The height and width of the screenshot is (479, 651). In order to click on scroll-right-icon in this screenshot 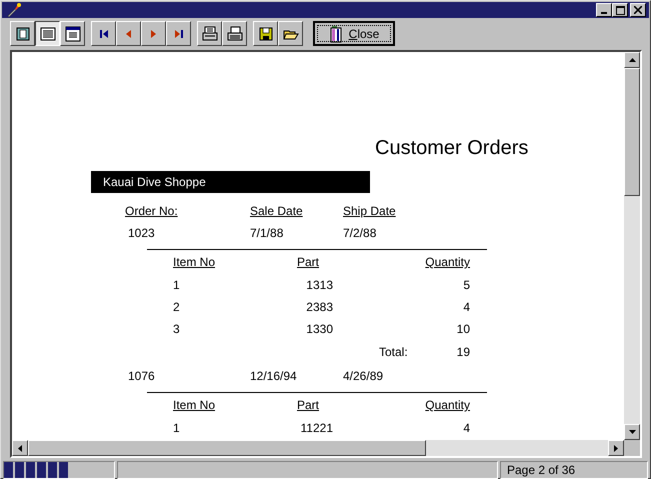, I will do `click(616, 448)`.